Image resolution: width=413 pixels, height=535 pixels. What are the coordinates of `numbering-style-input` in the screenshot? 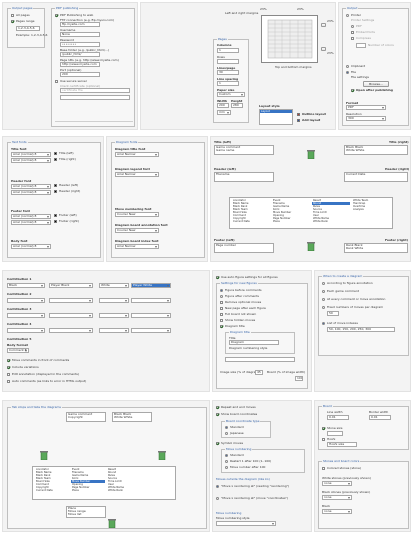 It's located at (260, 359).